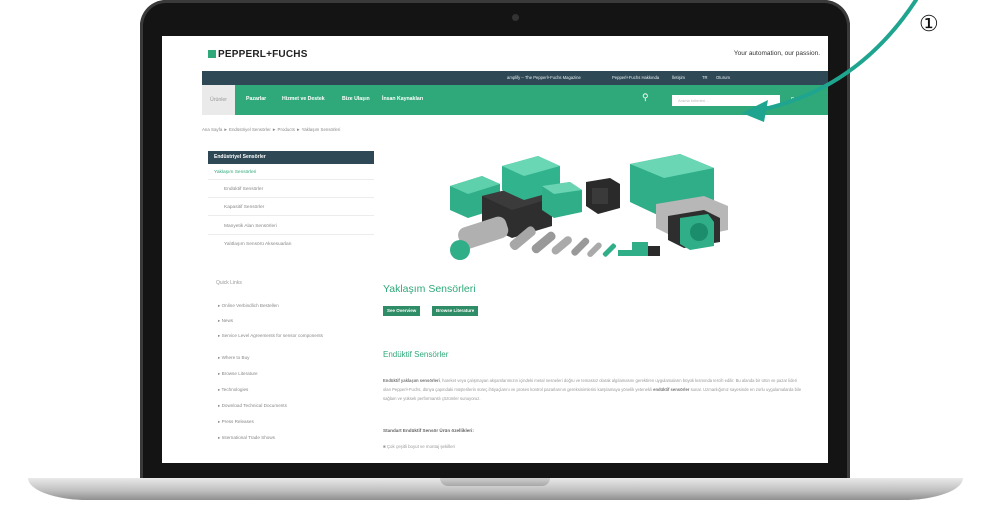  What do you see at coordinates (830, 61) in the screenshot?
I see `annotation-arrow` at bounding box center [830, 61].